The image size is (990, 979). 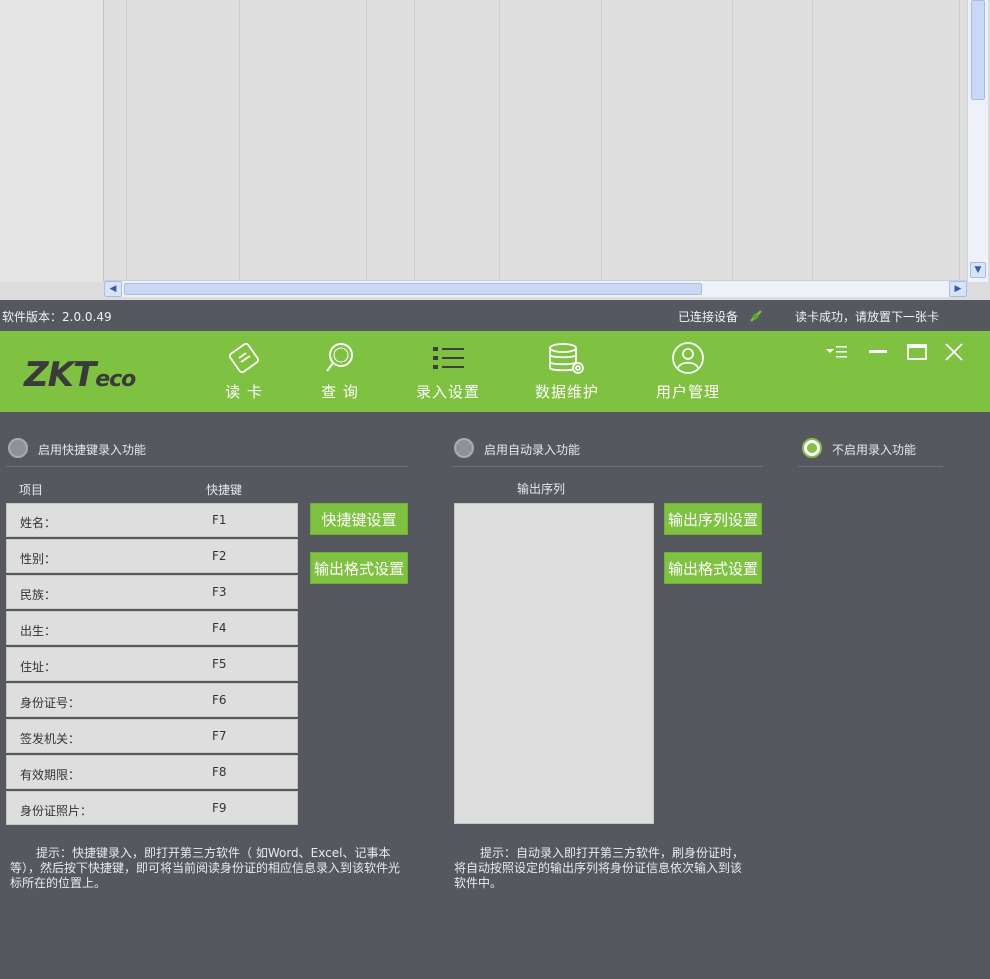 I want to click on toolbar-read-card: 读 卡, so click(x=244, y=374).